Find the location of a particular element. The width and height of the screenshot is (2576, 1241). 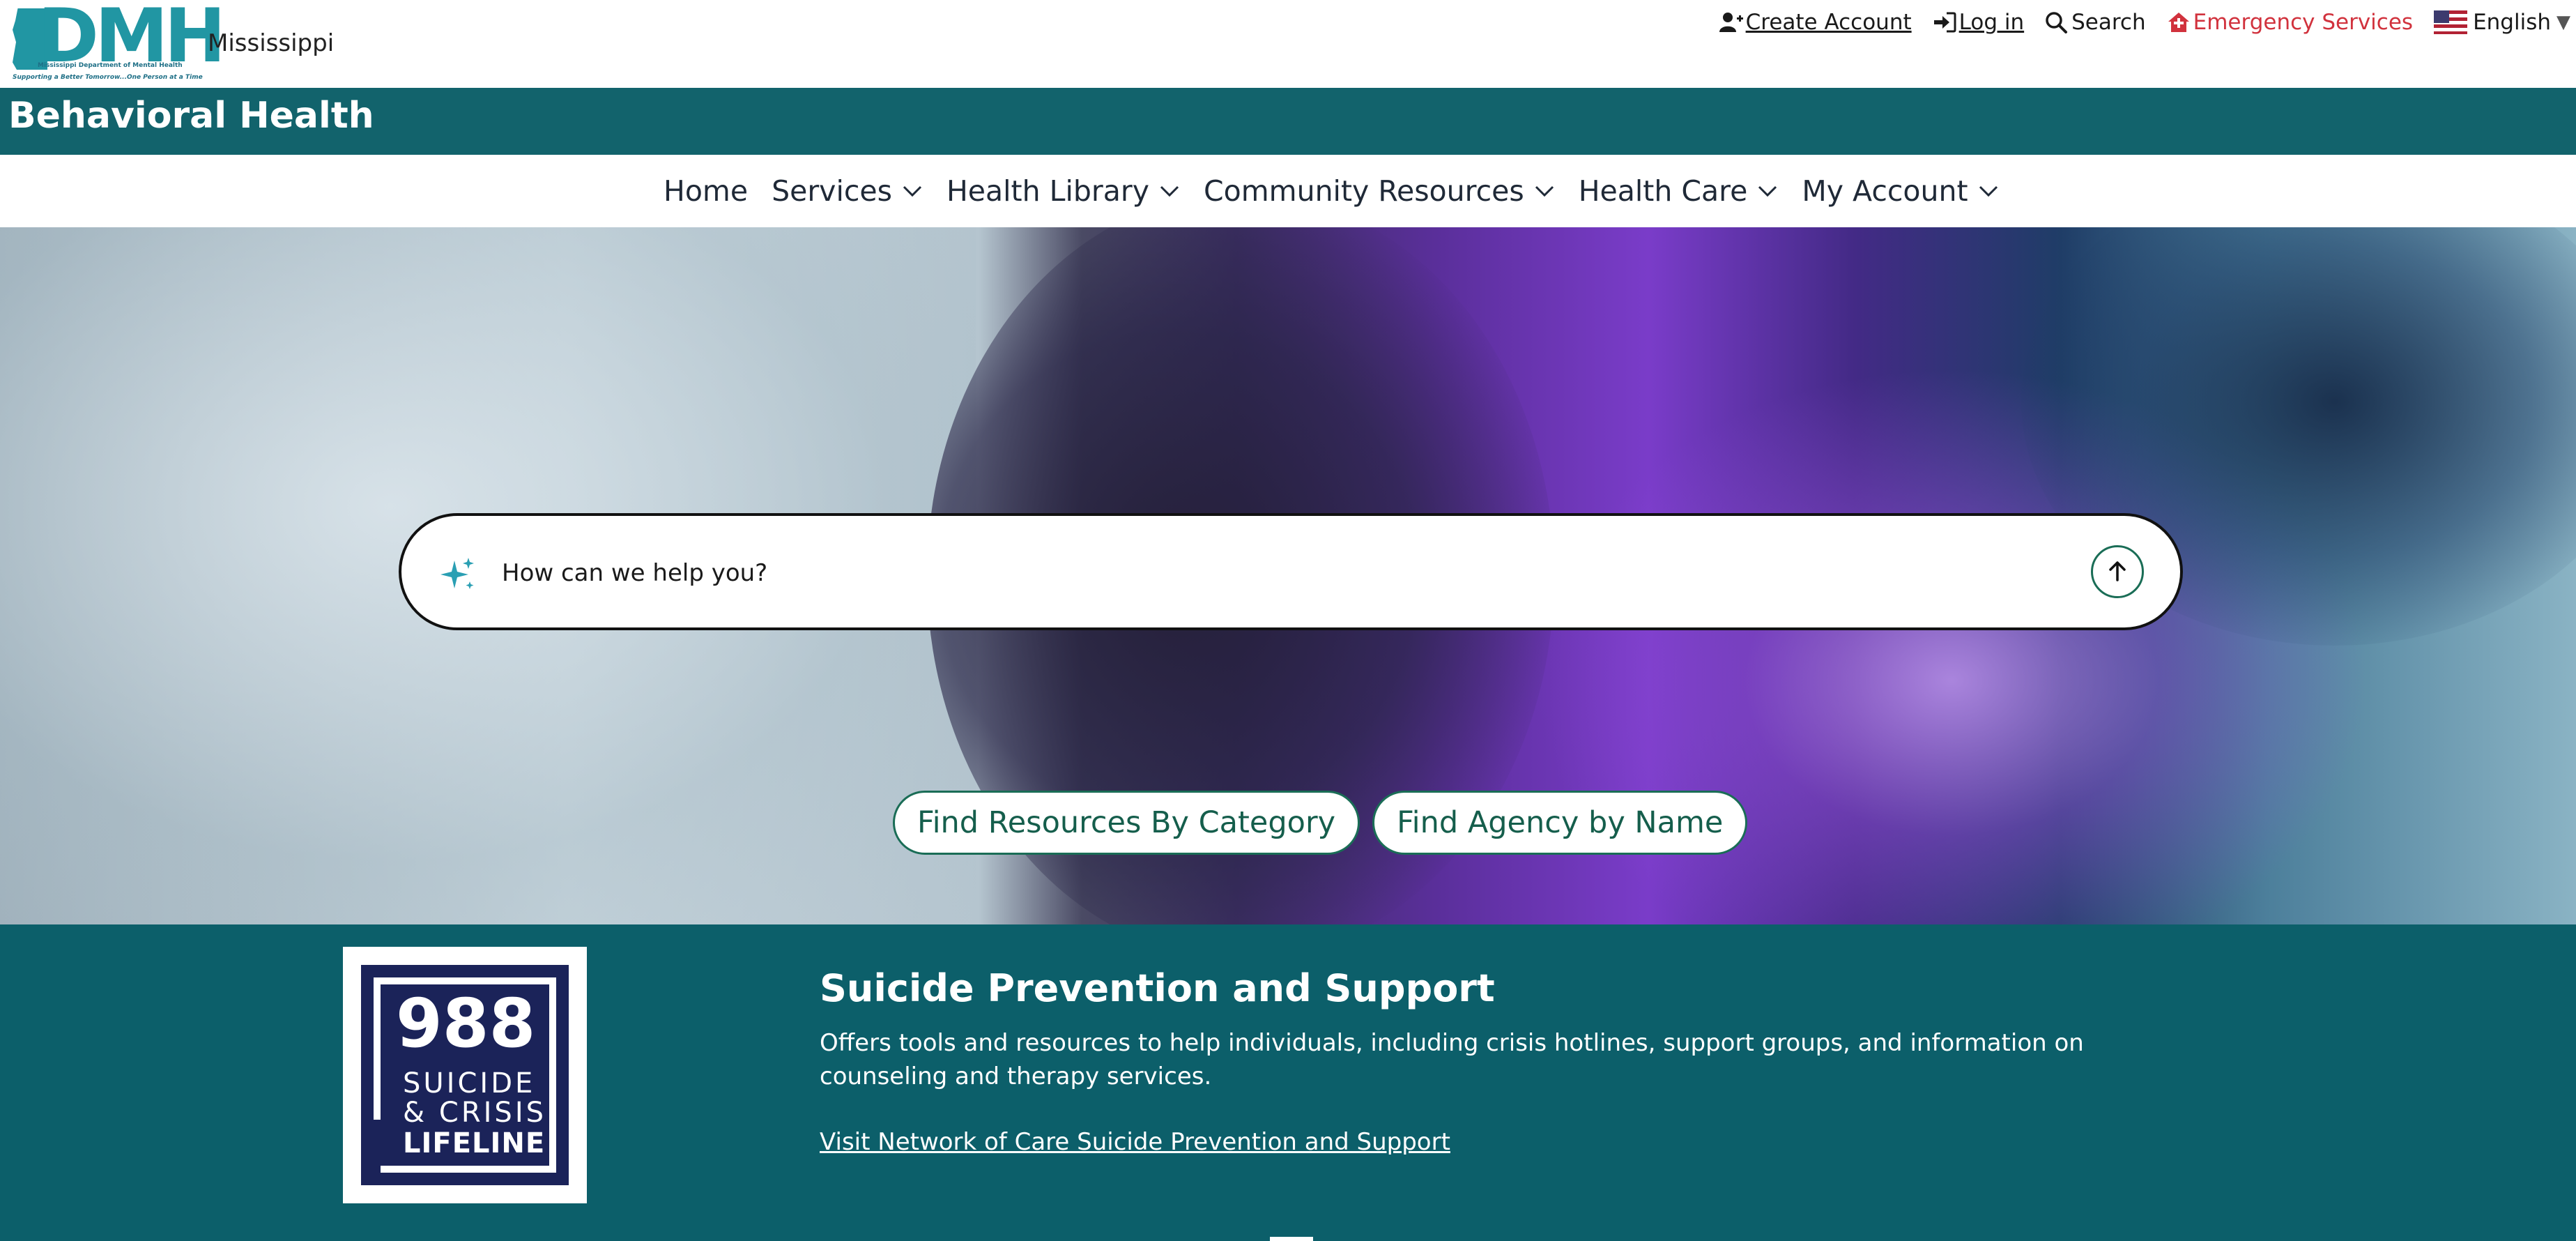

emergency-house-icon is located at coordinates (2178, 22).